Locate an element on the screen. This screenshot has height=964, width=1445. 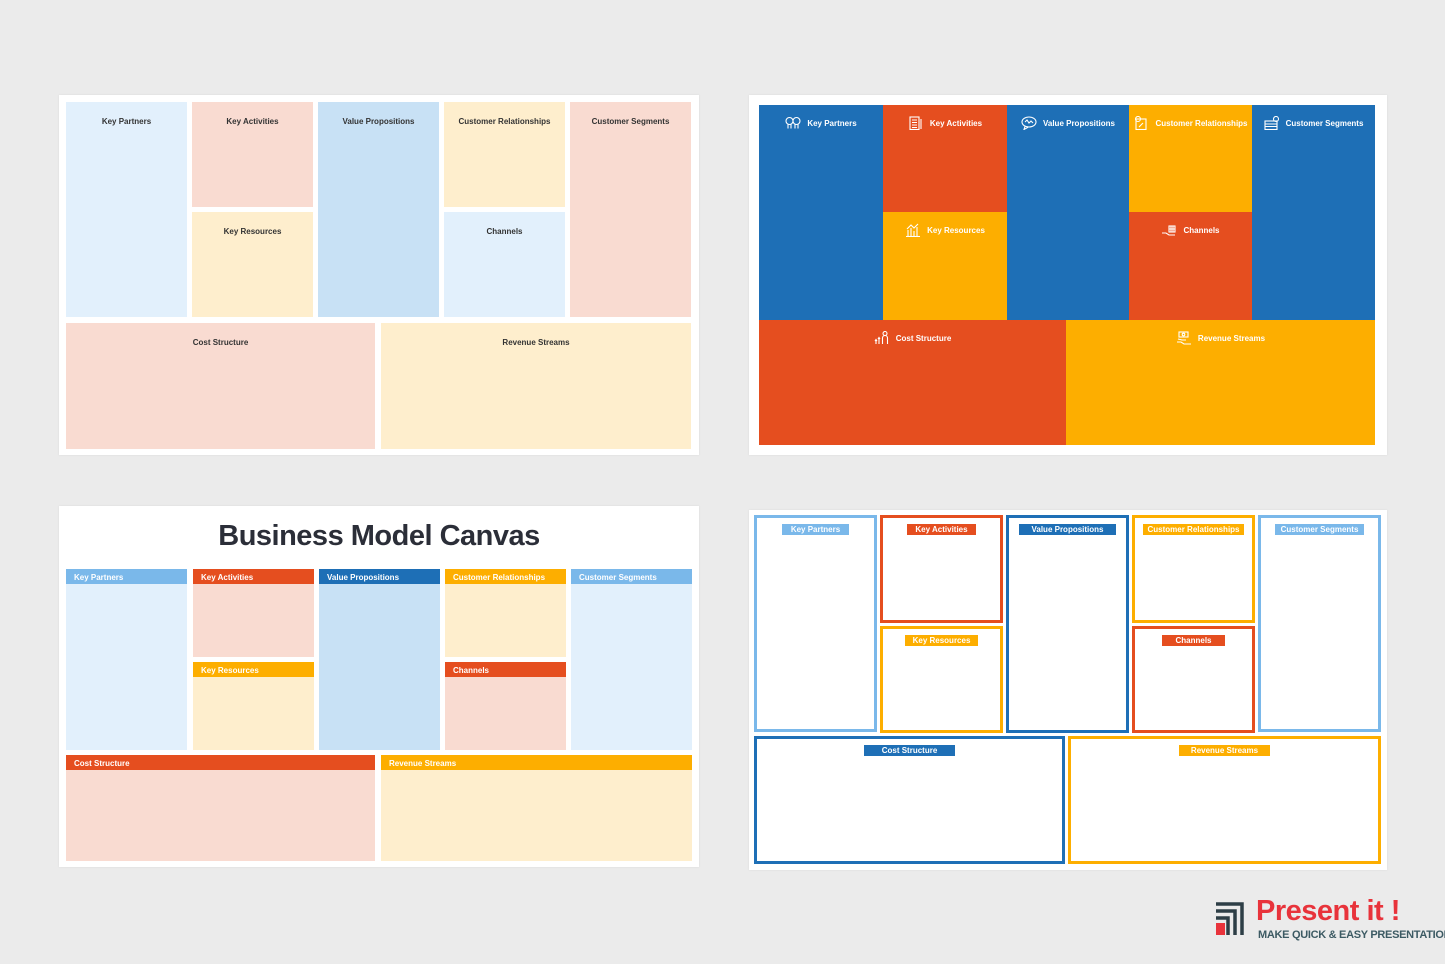
block-header: Key Resources is located at coordinates (253, 669).